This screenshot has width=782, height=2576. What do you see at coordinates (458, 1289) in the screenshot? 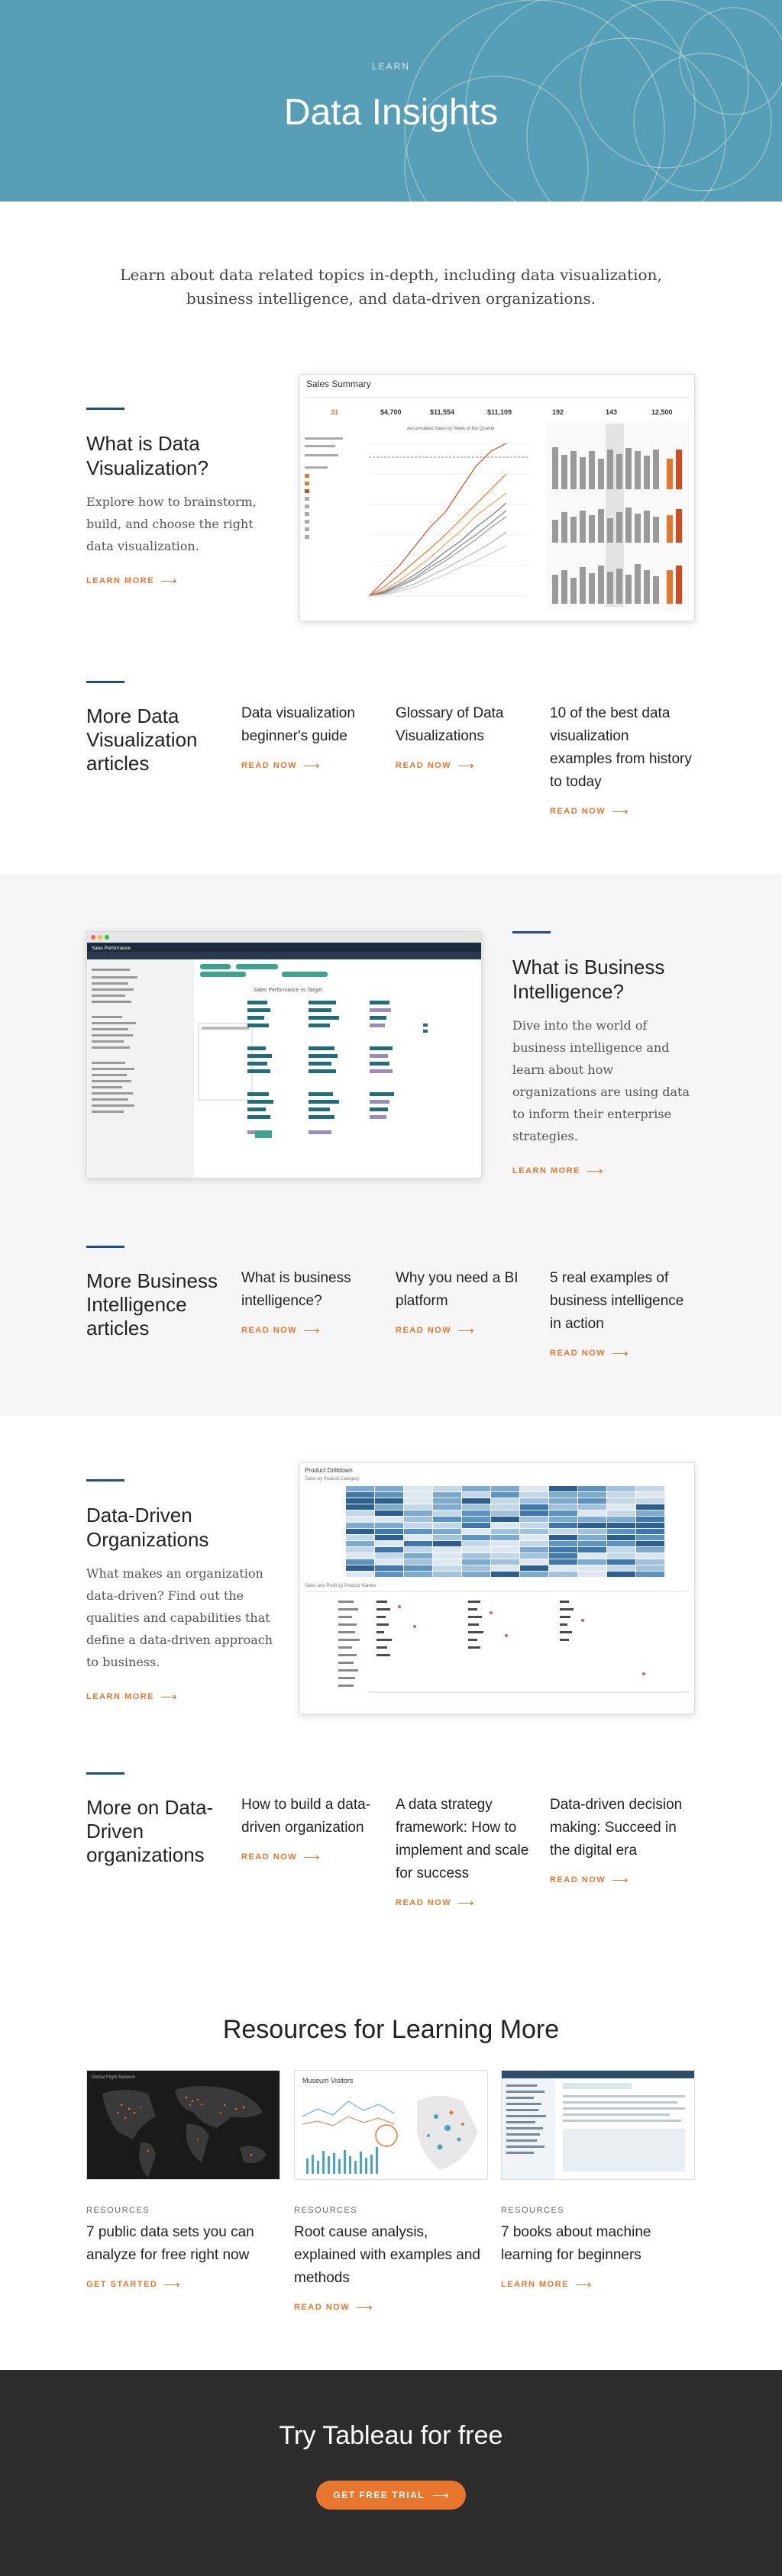
I see `article-title: Why you need a BI platform` at bounding box center [458, 1289].